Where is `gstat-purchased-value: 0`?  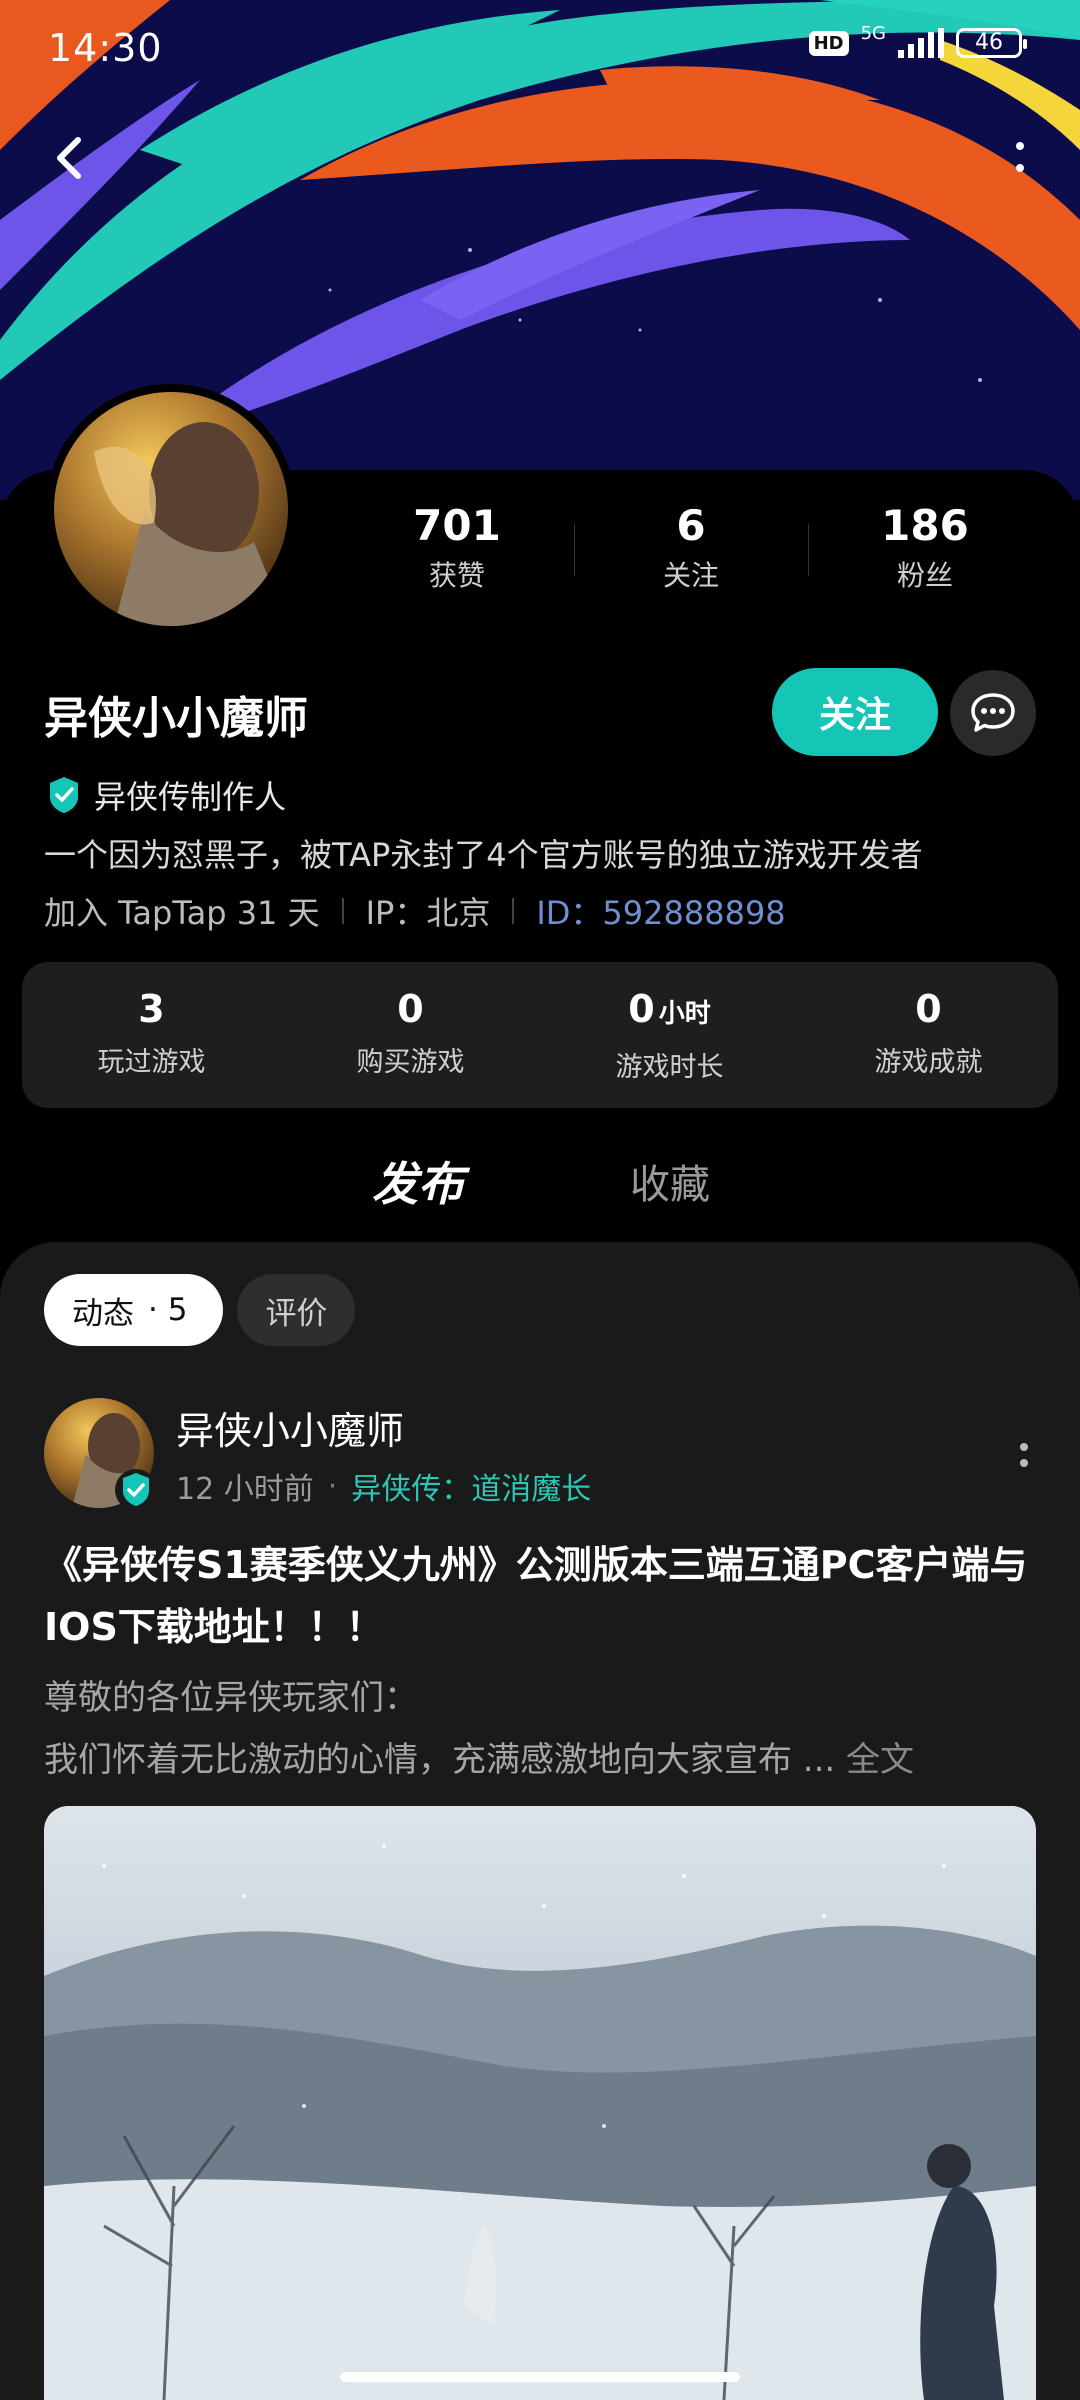 gstat-purchased-value: 0 is located at coordinates (410, 1009).